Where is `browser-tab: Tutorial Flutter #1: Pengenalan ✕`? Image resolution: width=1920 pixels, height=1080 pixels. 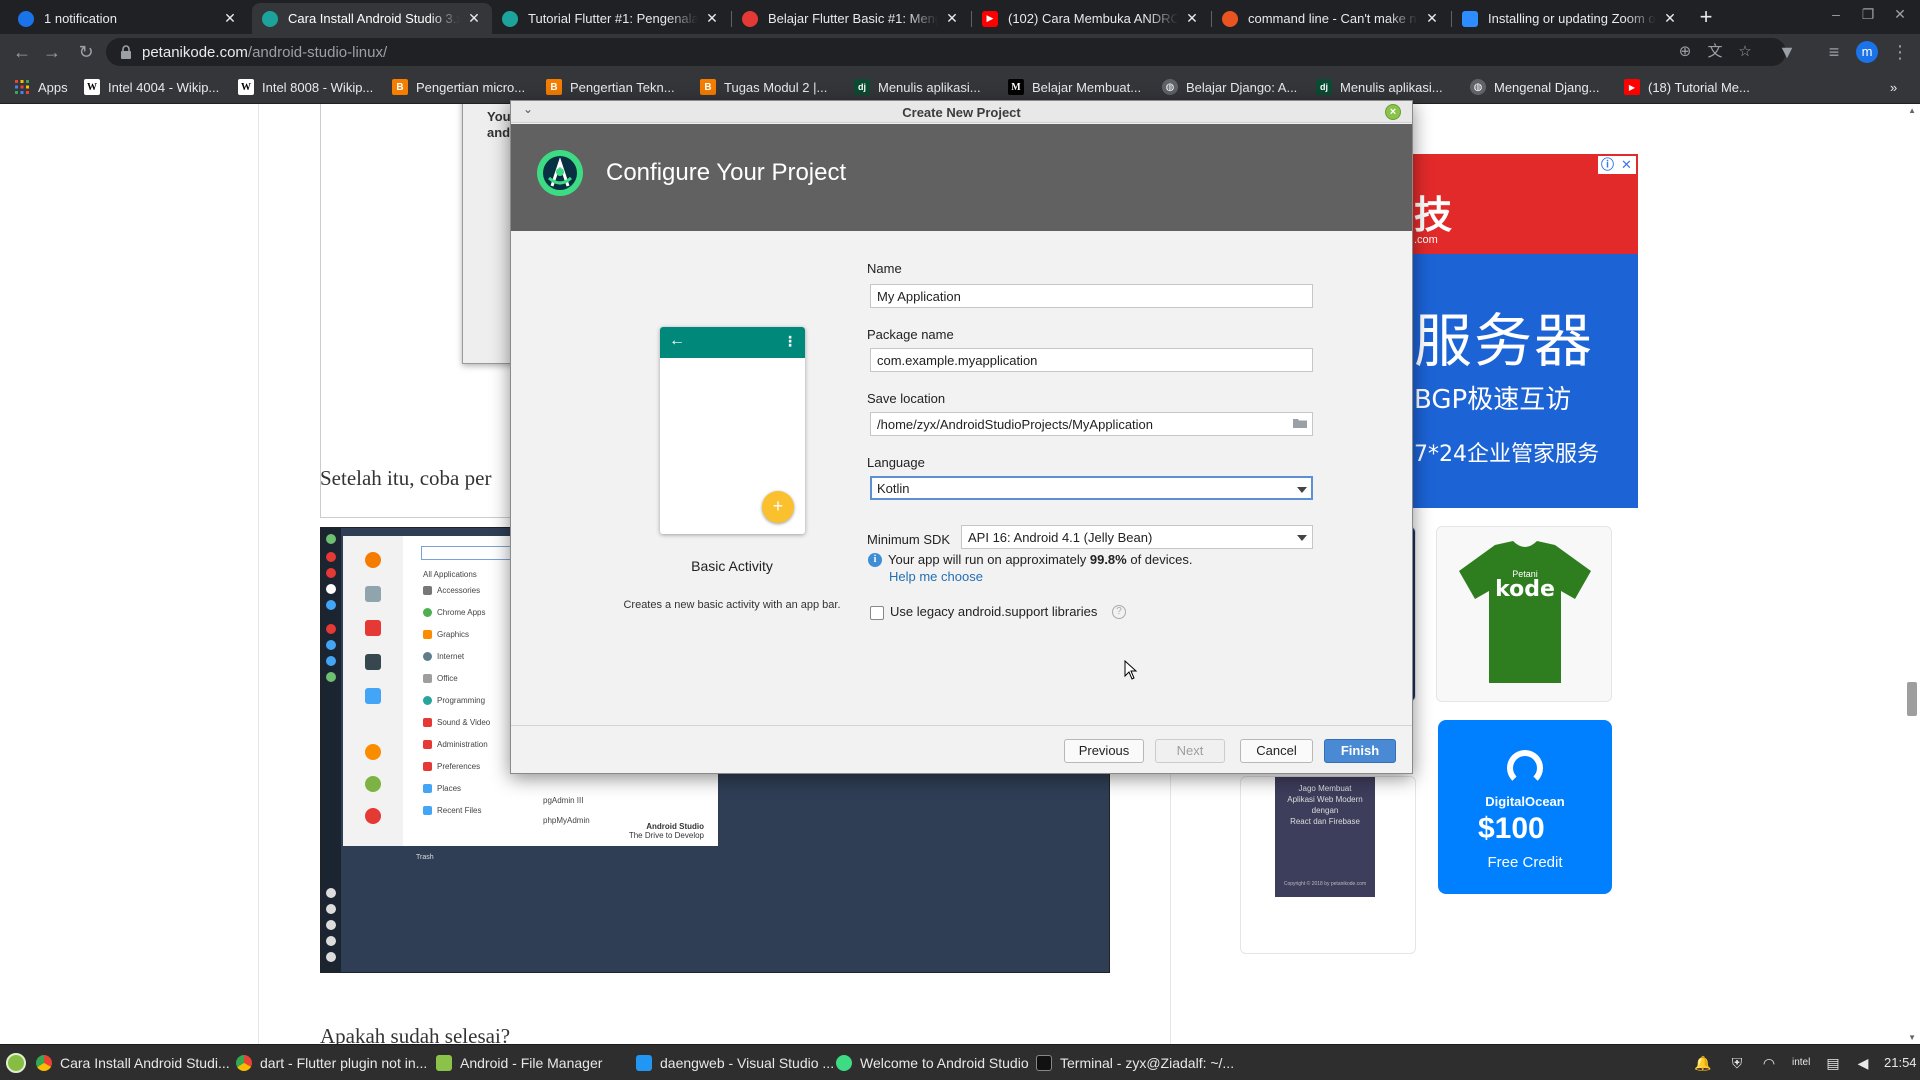 browser-tab: Tutorial Flutter #1: Pengenalan ✕ is located at coordinates (611, 18).